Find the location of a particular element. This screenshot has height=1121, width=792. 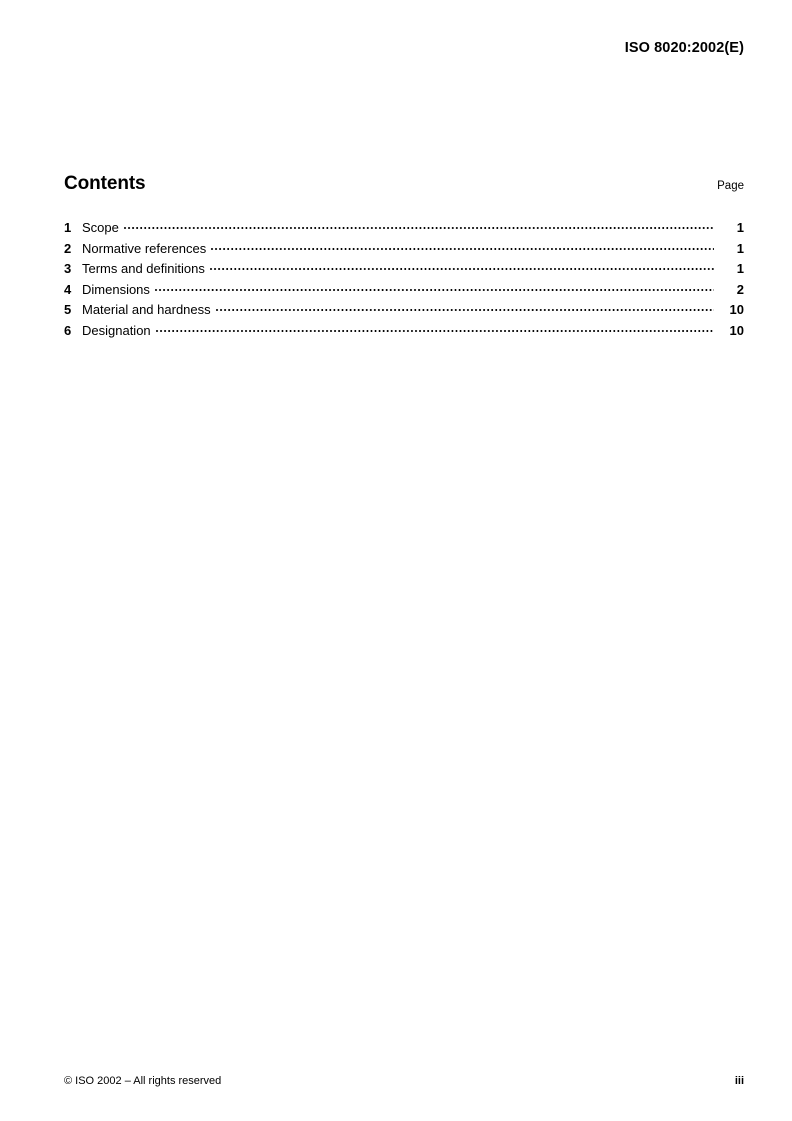

copyright-notice: © ISO 2002 – All rights reserved is located at coordinates (143, 1081).